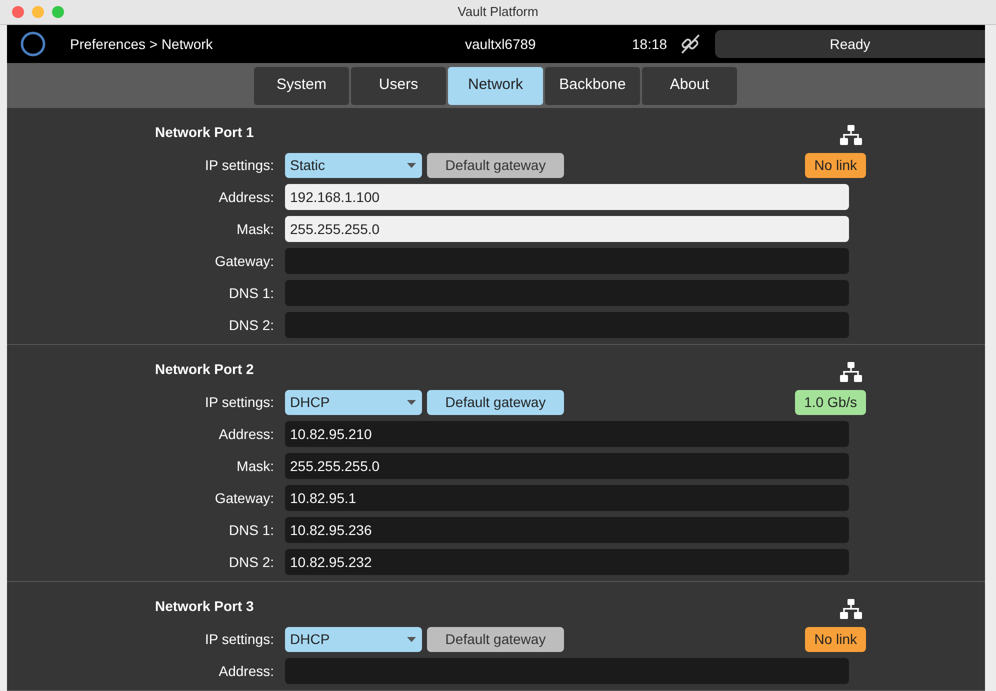 This screenshot has width=996, height=691. What do you see at coordinates (205, 132) in the screenshot?
I see `section-title: Network Port 1` at bounding box center [205, 132].